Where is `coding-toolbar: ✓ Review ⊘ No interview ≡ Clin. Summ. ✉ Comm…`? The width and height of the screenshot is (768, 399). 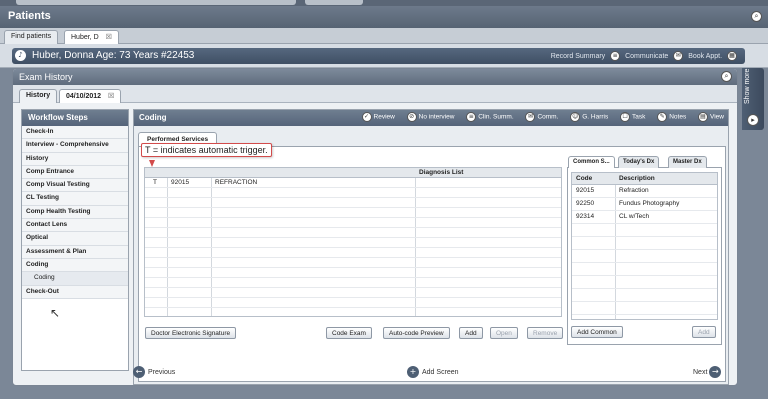
coding-toolbar: ✓ Review ⊘ No interview ≡ Clin. Summ. ✉ Comm… is located at coordinates (538, 117).